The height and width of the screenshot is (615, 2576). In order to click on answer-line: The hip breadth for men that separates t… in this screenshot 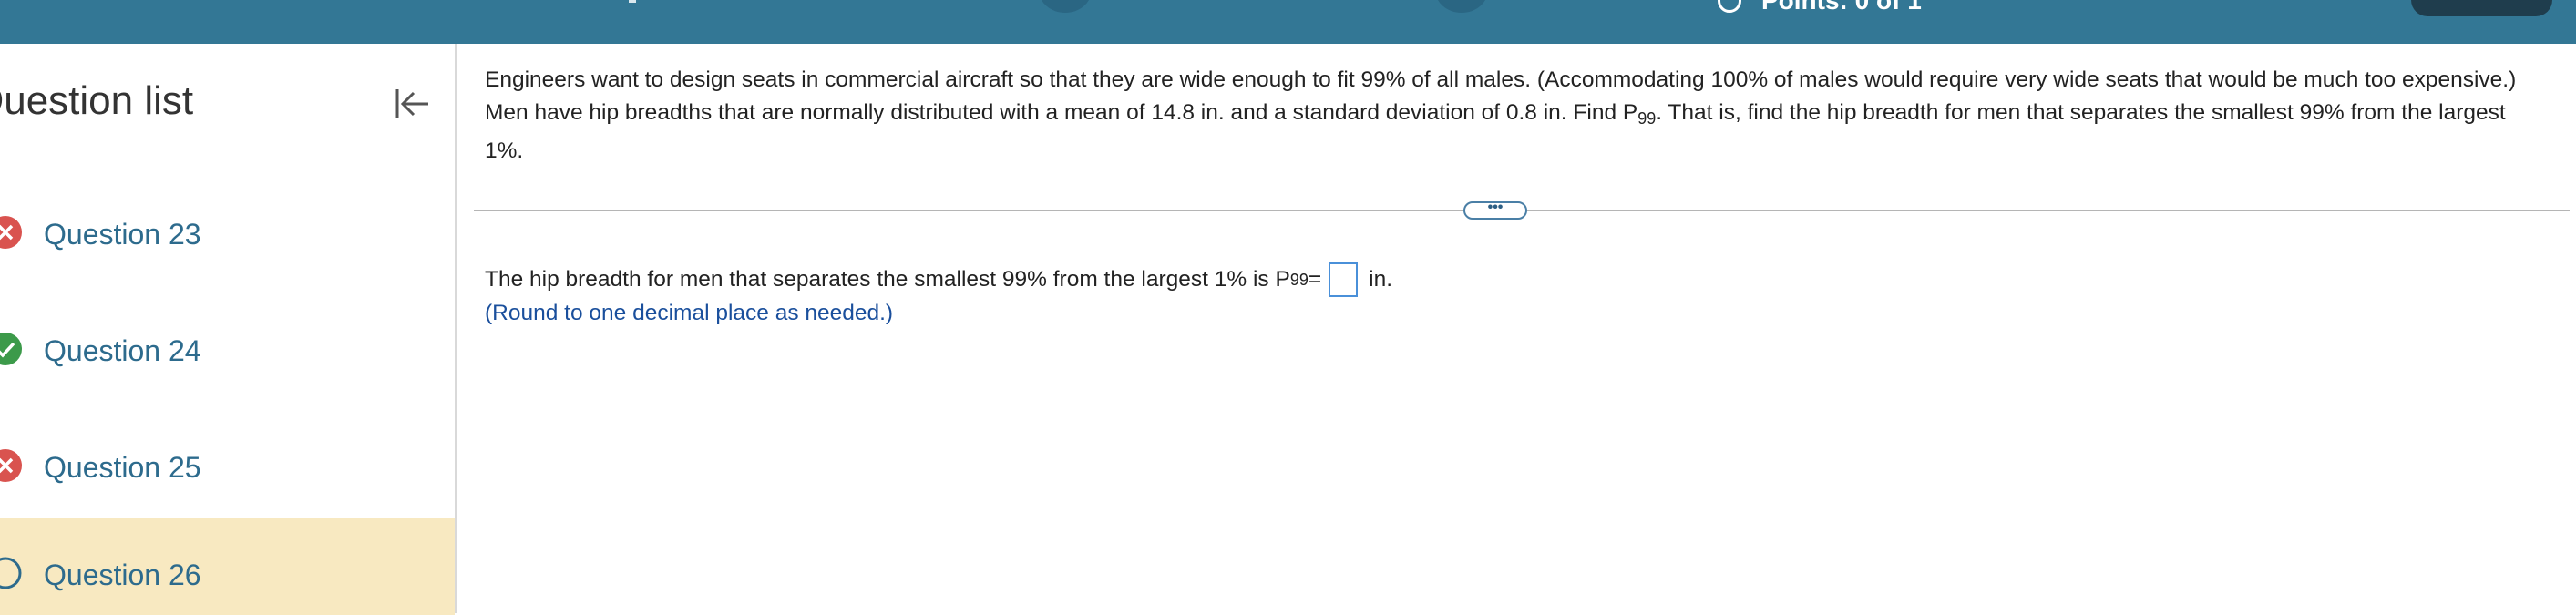, I will do `click(939, 280)`.